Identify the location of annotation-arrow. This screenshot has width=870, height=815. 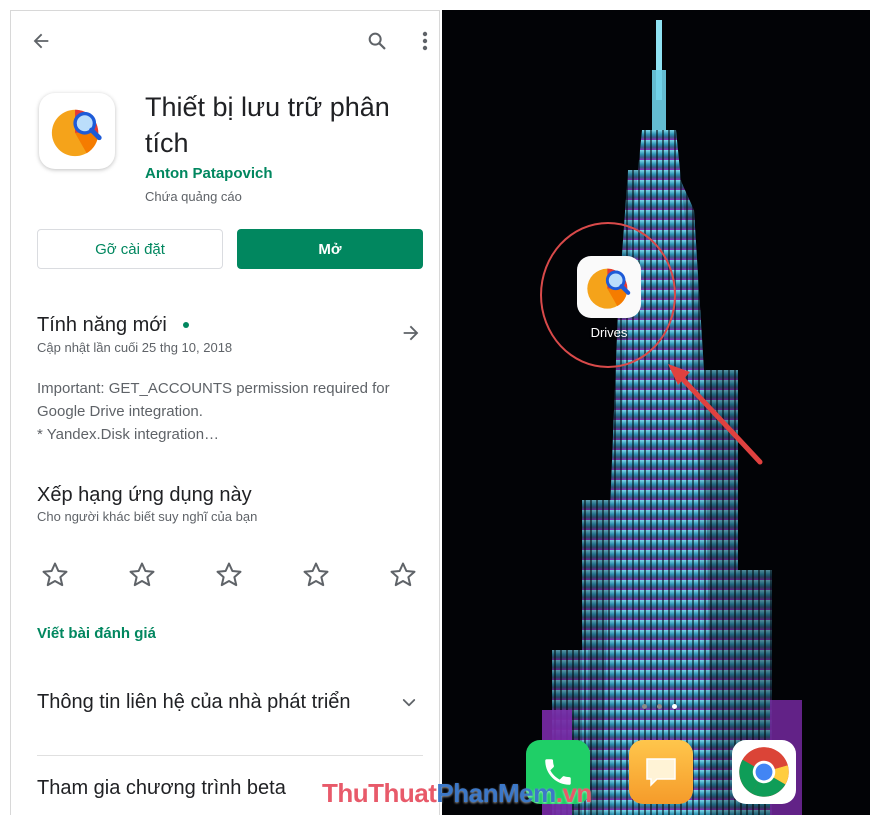
(715, 414).